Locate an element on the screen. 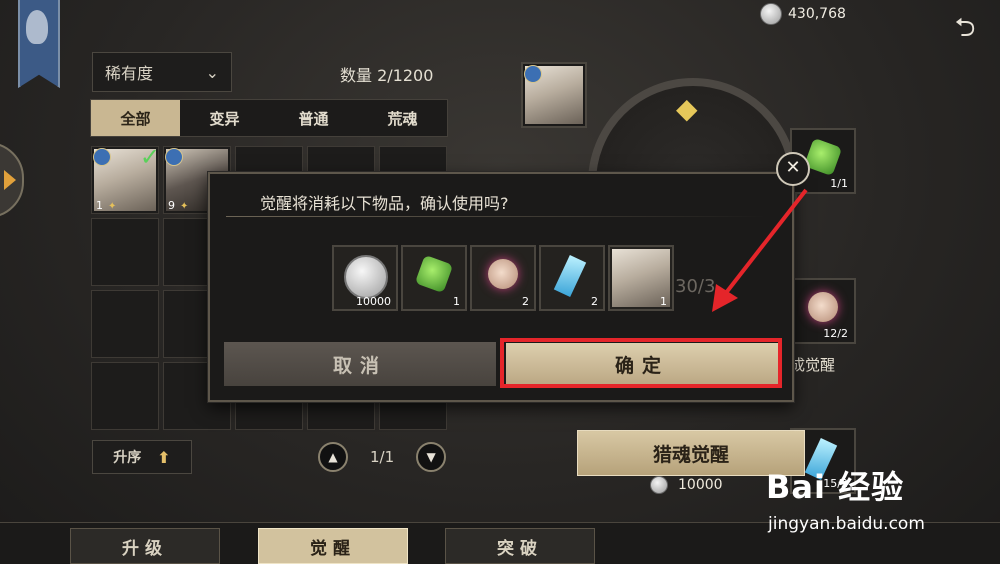 The image size is (1000, 564). blue-crystal-icon is located at coordinates (570, 276).